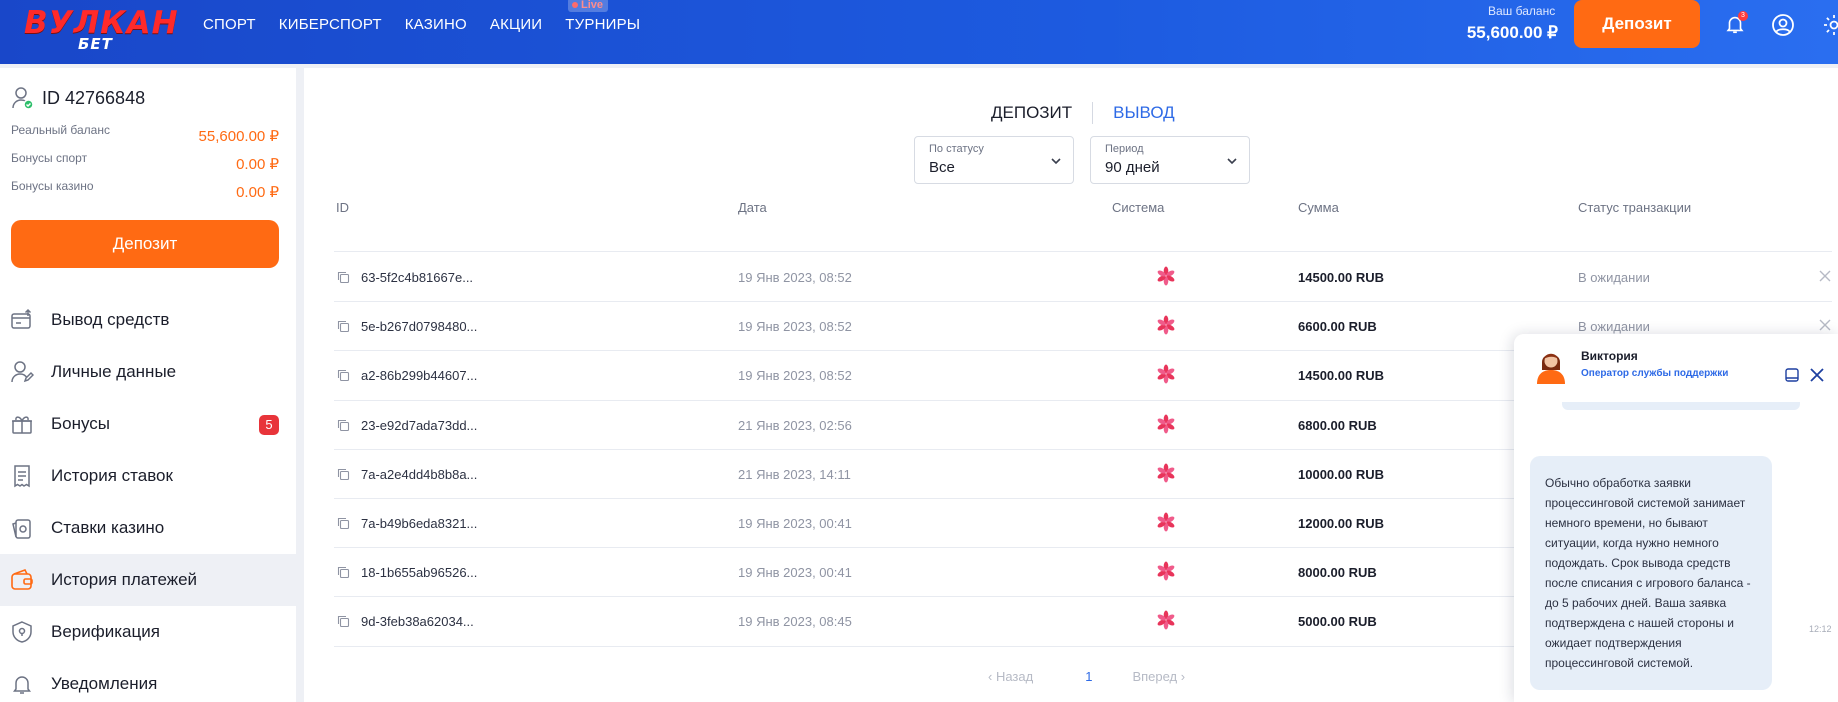 This screenshot has width=1838, height=702. I want to click on transaction-date: 19 Янв 2023, 00:41, so click(795, 573).